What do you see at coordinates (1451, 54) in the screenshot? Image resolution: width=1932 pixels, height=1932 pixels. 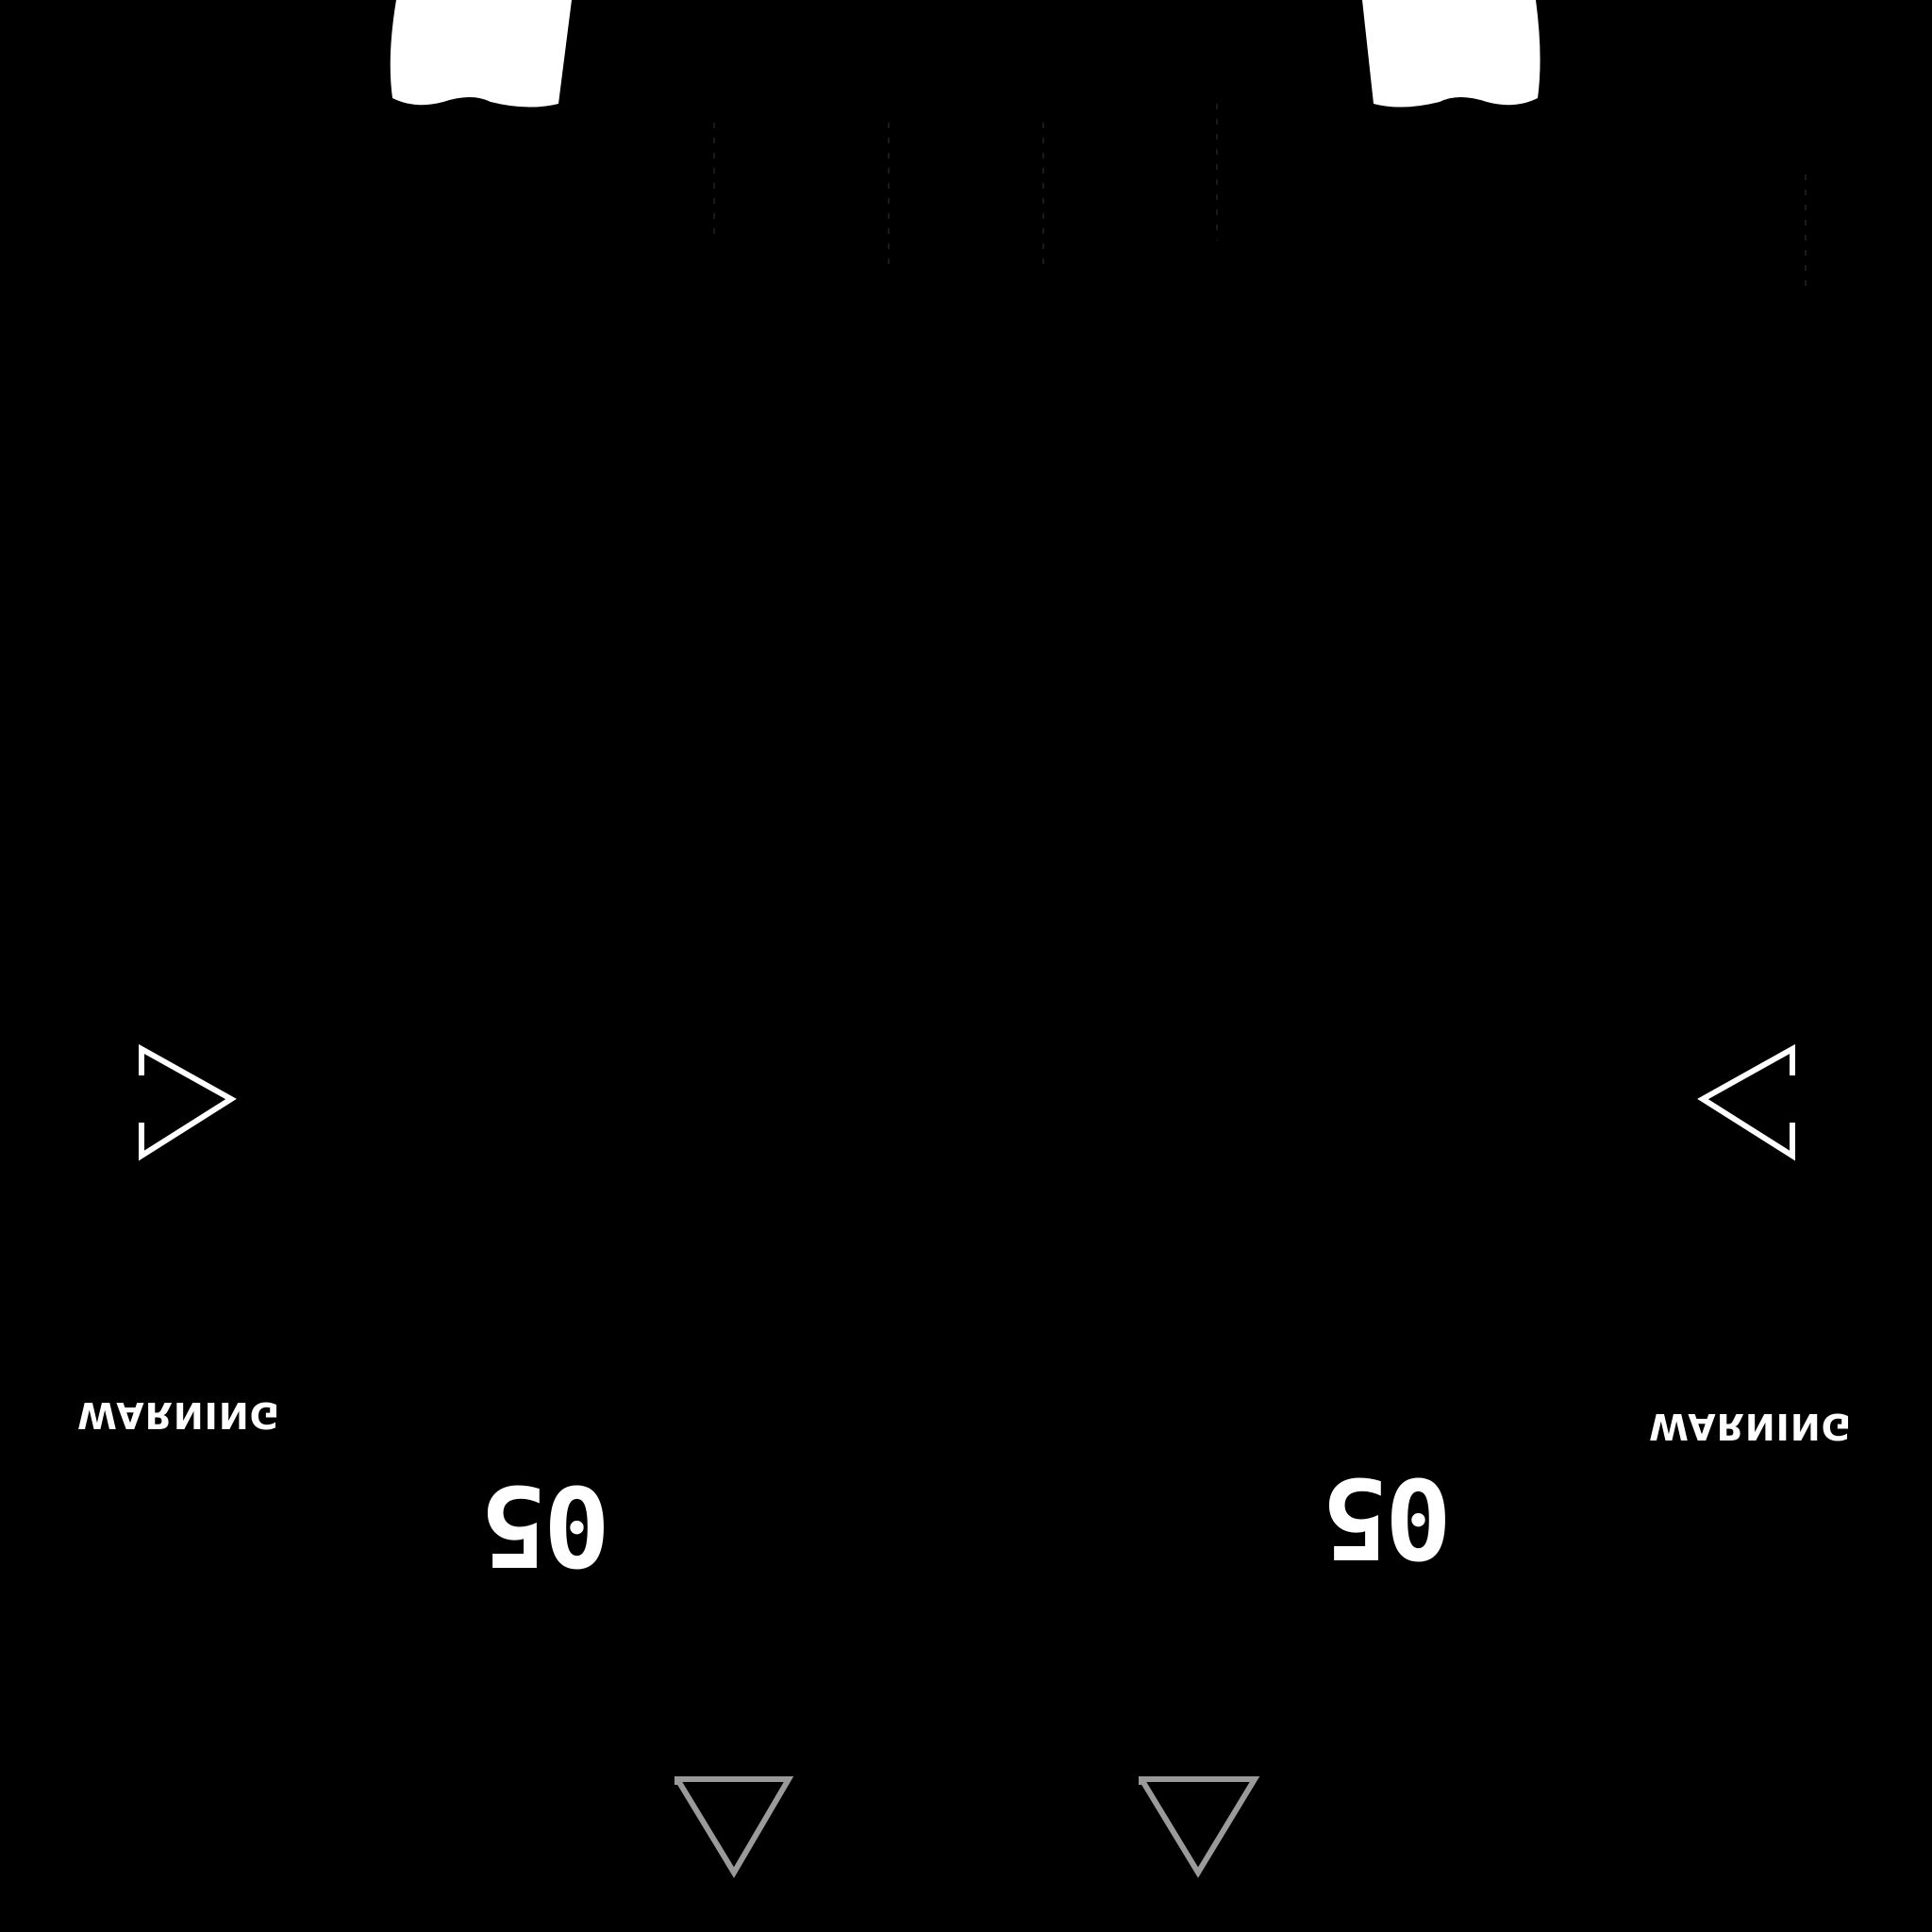 I see `sleeve-cuff-right` at bounding box center [1451, 54].